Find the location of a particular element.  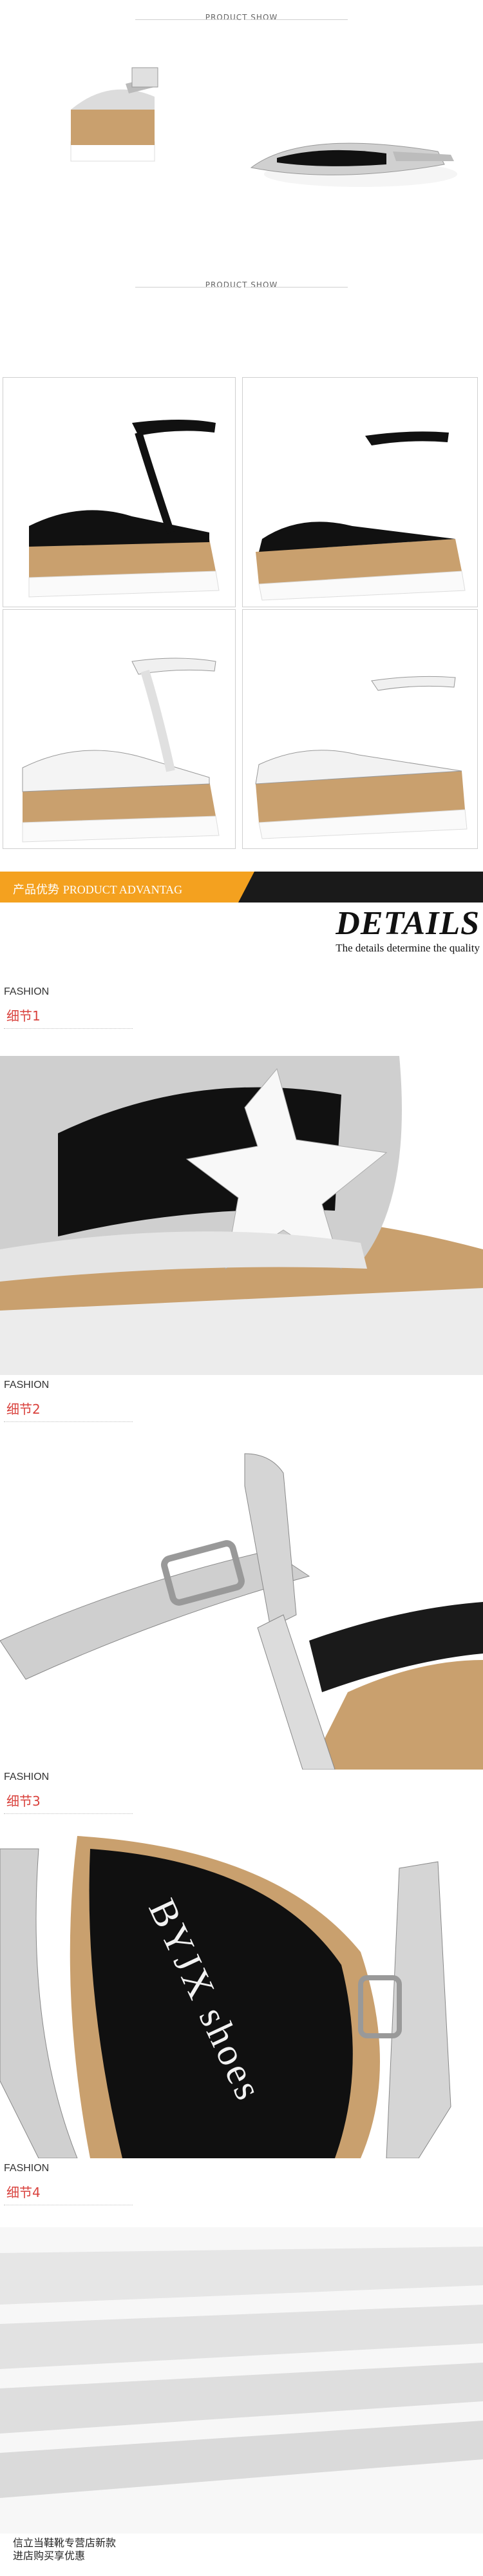

product-photo-white-side is located at coordinates (120, 729).